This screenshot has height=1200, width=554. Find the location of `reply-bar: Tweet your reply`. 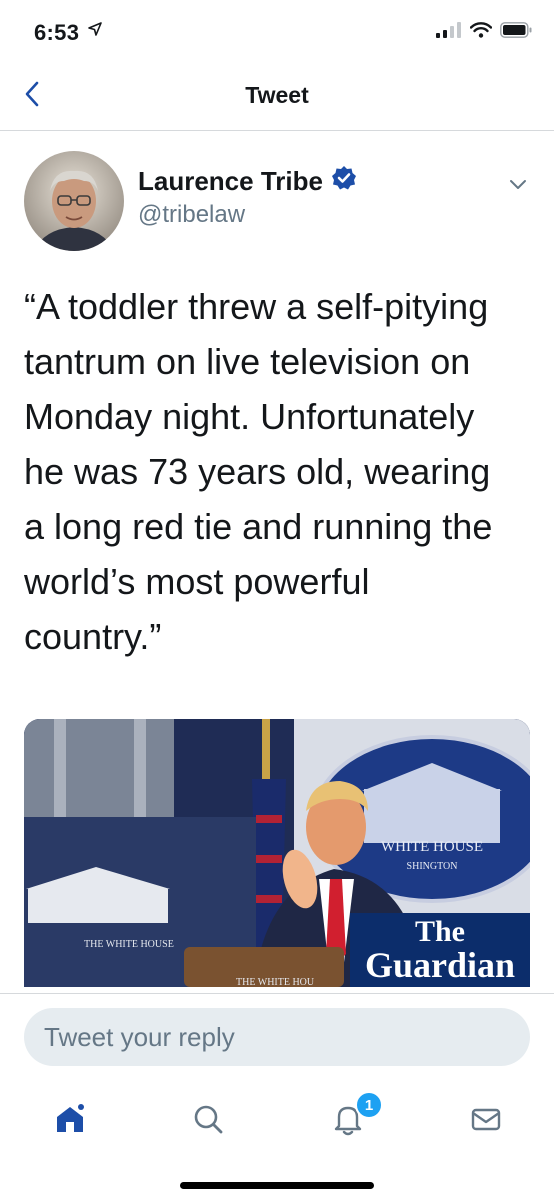

reply-bar: Tweet your reply is located at coordinates (277, 1038).